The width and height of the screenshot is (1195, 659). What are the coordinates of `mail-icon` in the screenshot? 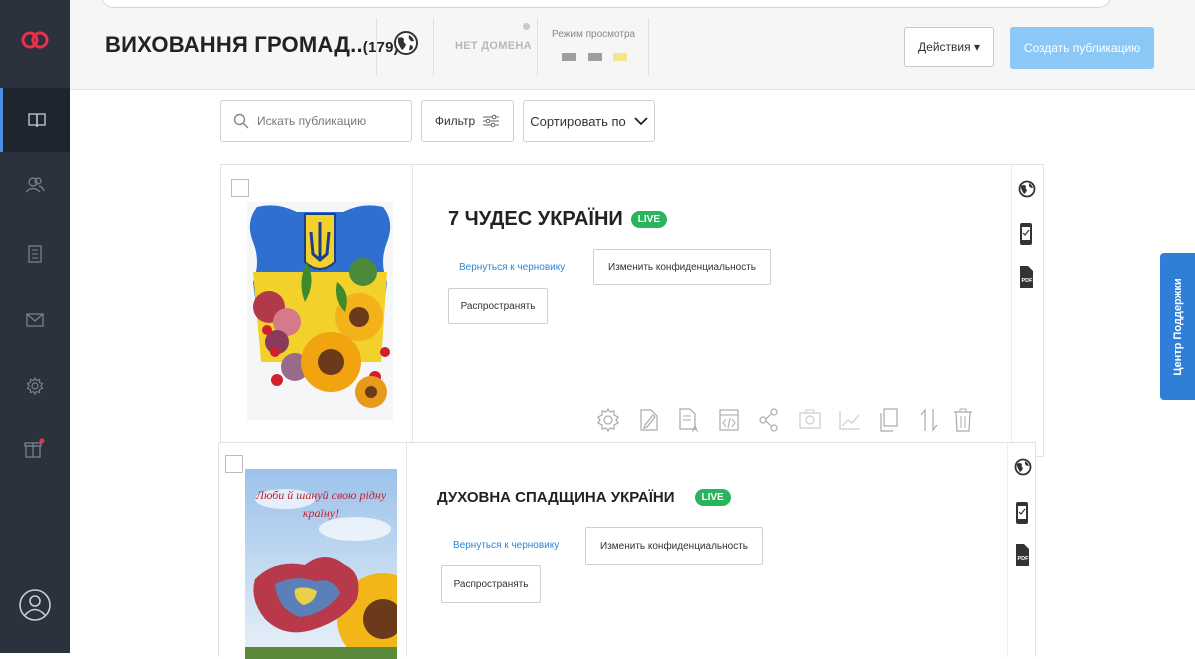 It's located at (35, 320).